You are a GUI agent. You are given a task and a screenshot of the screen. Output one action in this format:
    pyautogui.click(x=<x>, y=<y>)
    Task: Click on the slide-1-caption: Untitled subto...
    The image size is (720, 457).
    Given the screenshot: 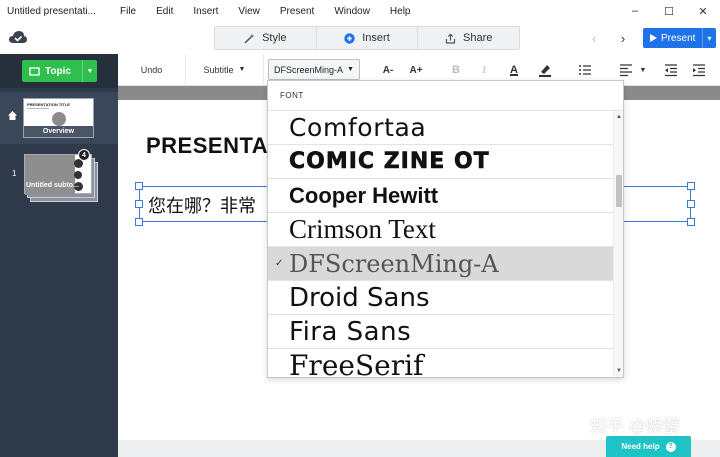 What is the action you would take?
    pyautogui.click(x=52, y=185)
    